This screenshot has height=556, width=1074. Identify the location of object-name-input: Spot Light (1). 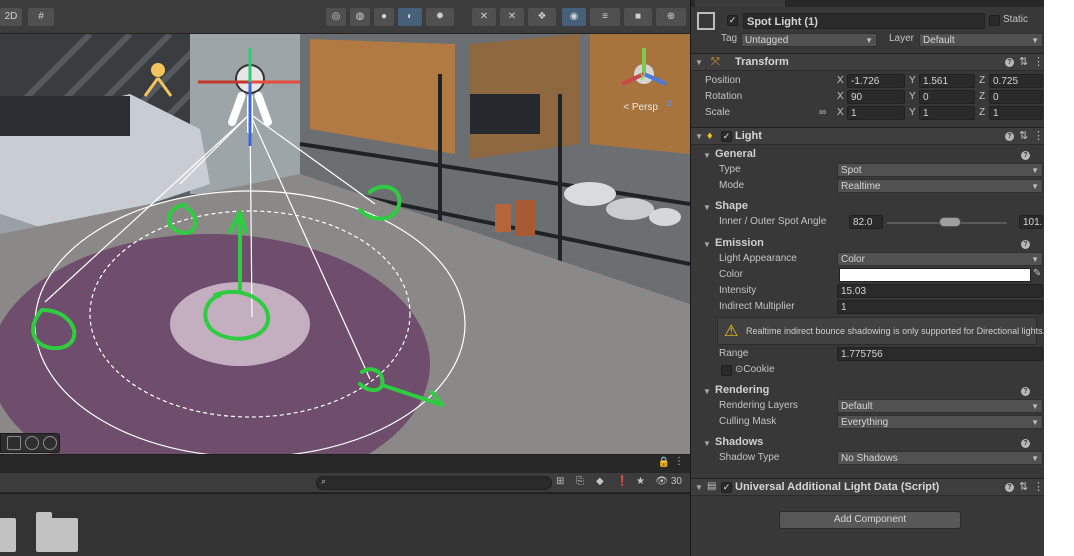
(864, 21).